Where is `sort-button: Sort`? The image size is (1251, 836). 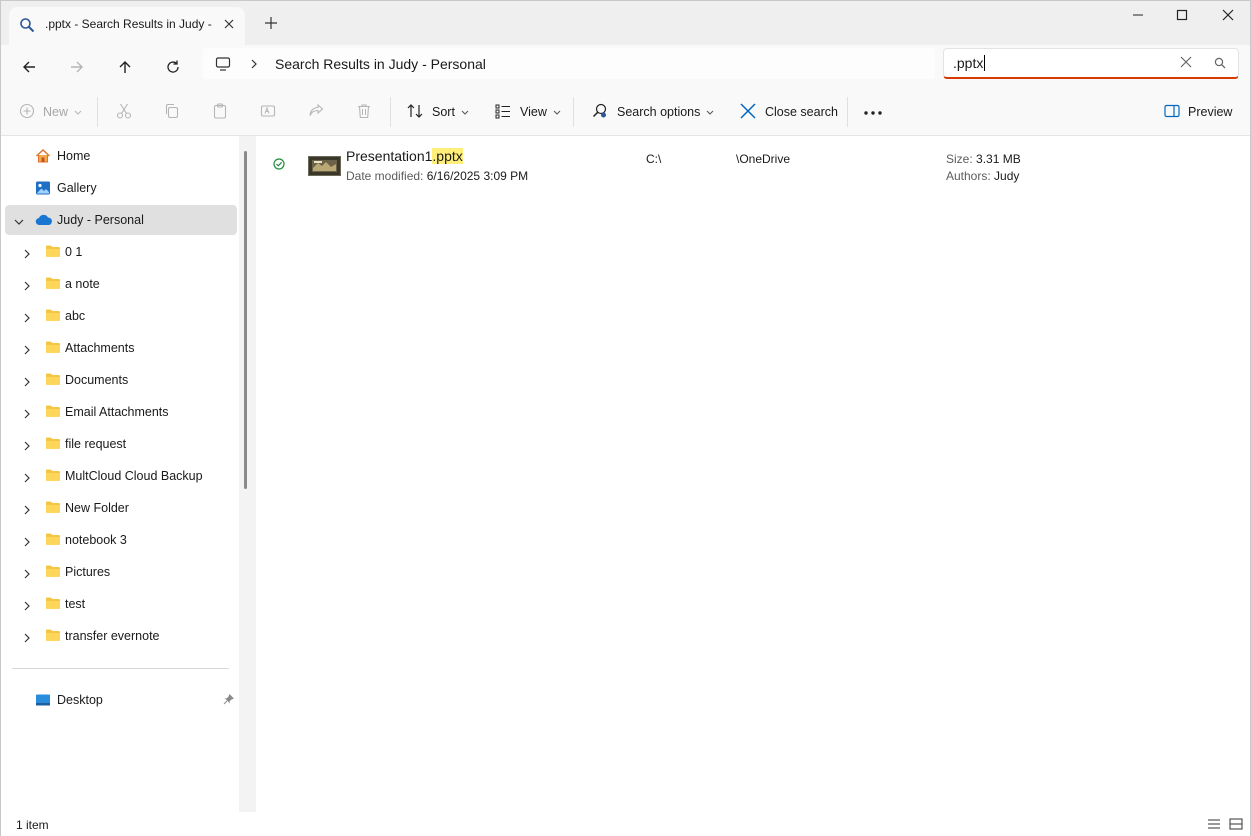
sort-button: Sort is located at coordinates (437, 112).